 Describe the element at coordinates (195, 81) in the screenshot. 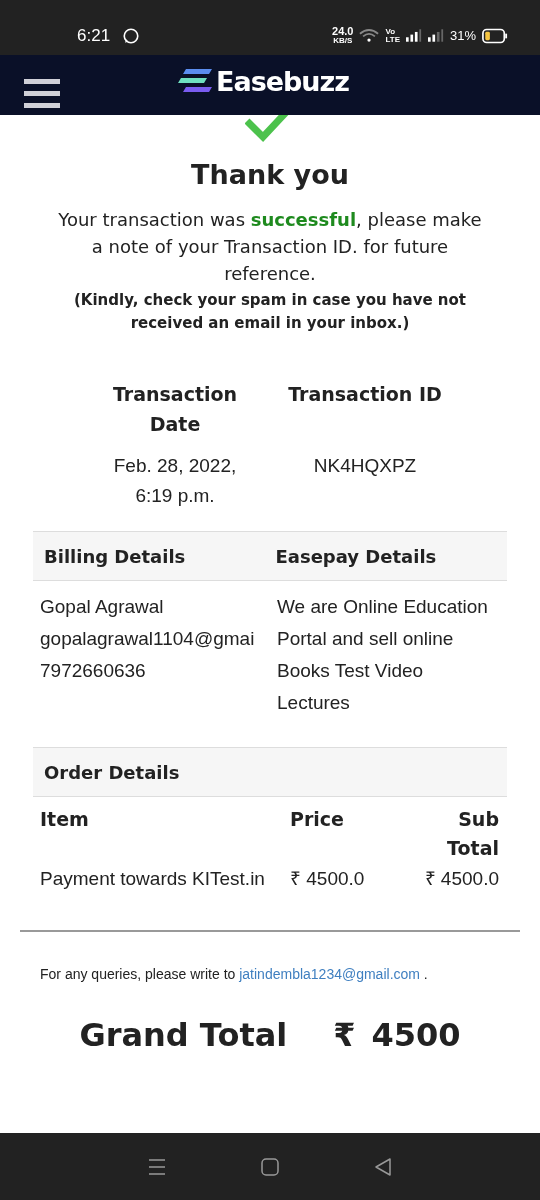

I see `logo-icon` at that location.